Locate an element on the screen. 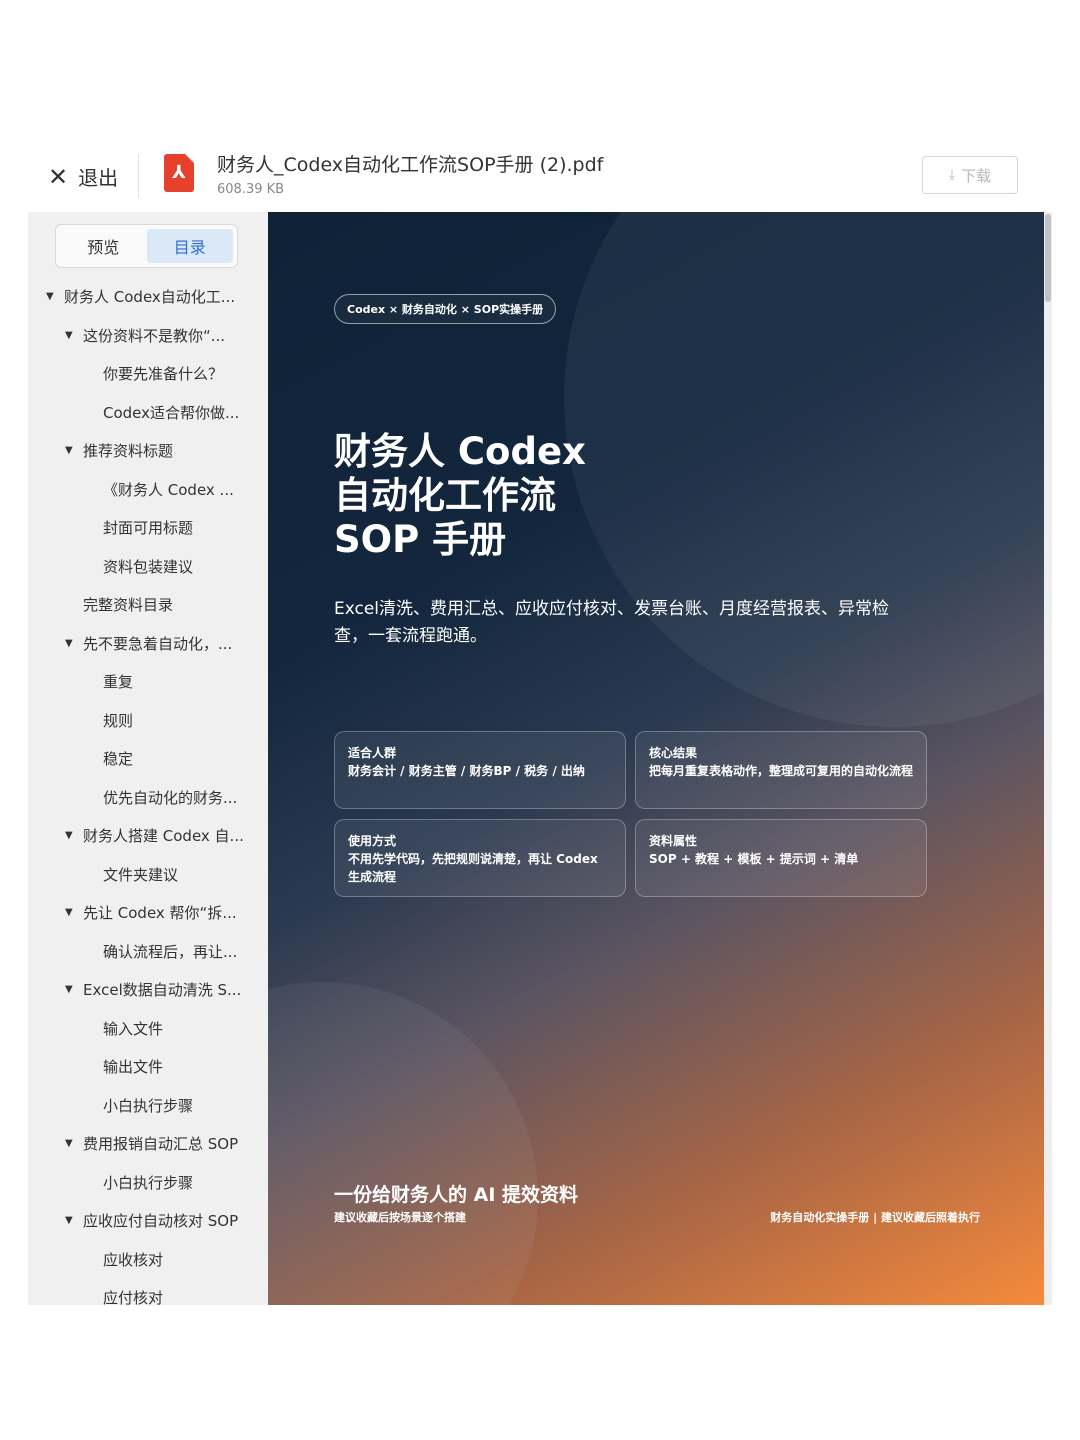 The height and width of the screenshot is (1440, 1080). exit-label: 退出 is located at coordinates (98, 178).